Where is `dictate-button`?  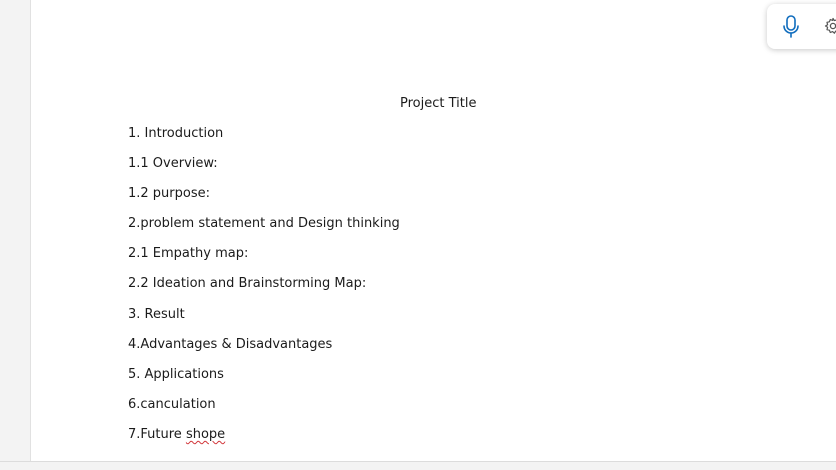
dictate-button is located at coordinates (791, 27).